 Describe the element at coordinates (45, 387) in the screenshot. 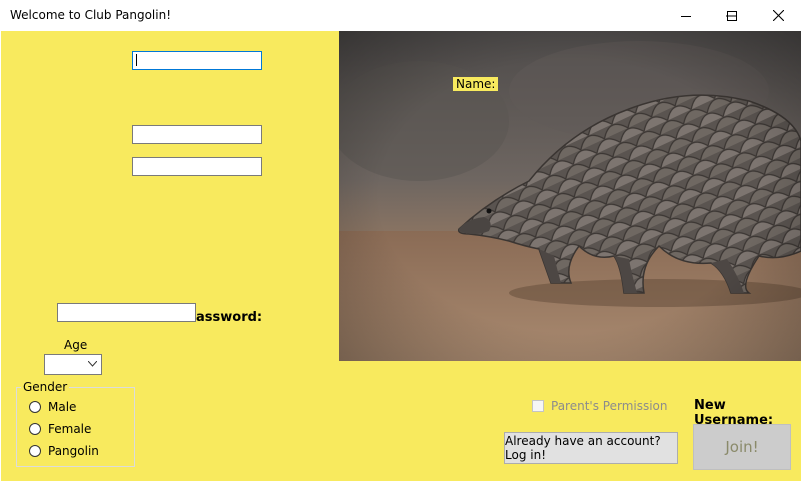

I see `gender-group-label: Gender` at that location.